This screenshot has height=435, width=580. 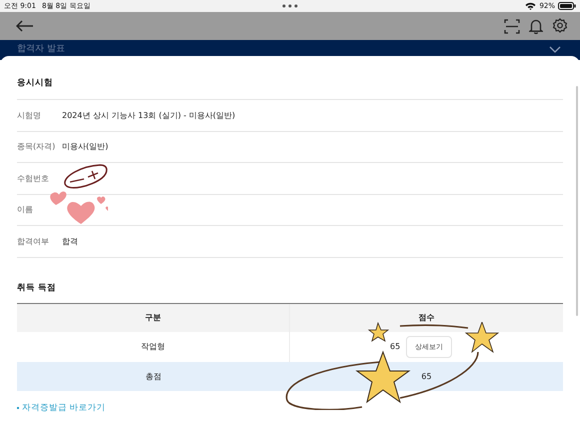 I want to click on field-label: 종목(자격), so click(x=36, y=146).